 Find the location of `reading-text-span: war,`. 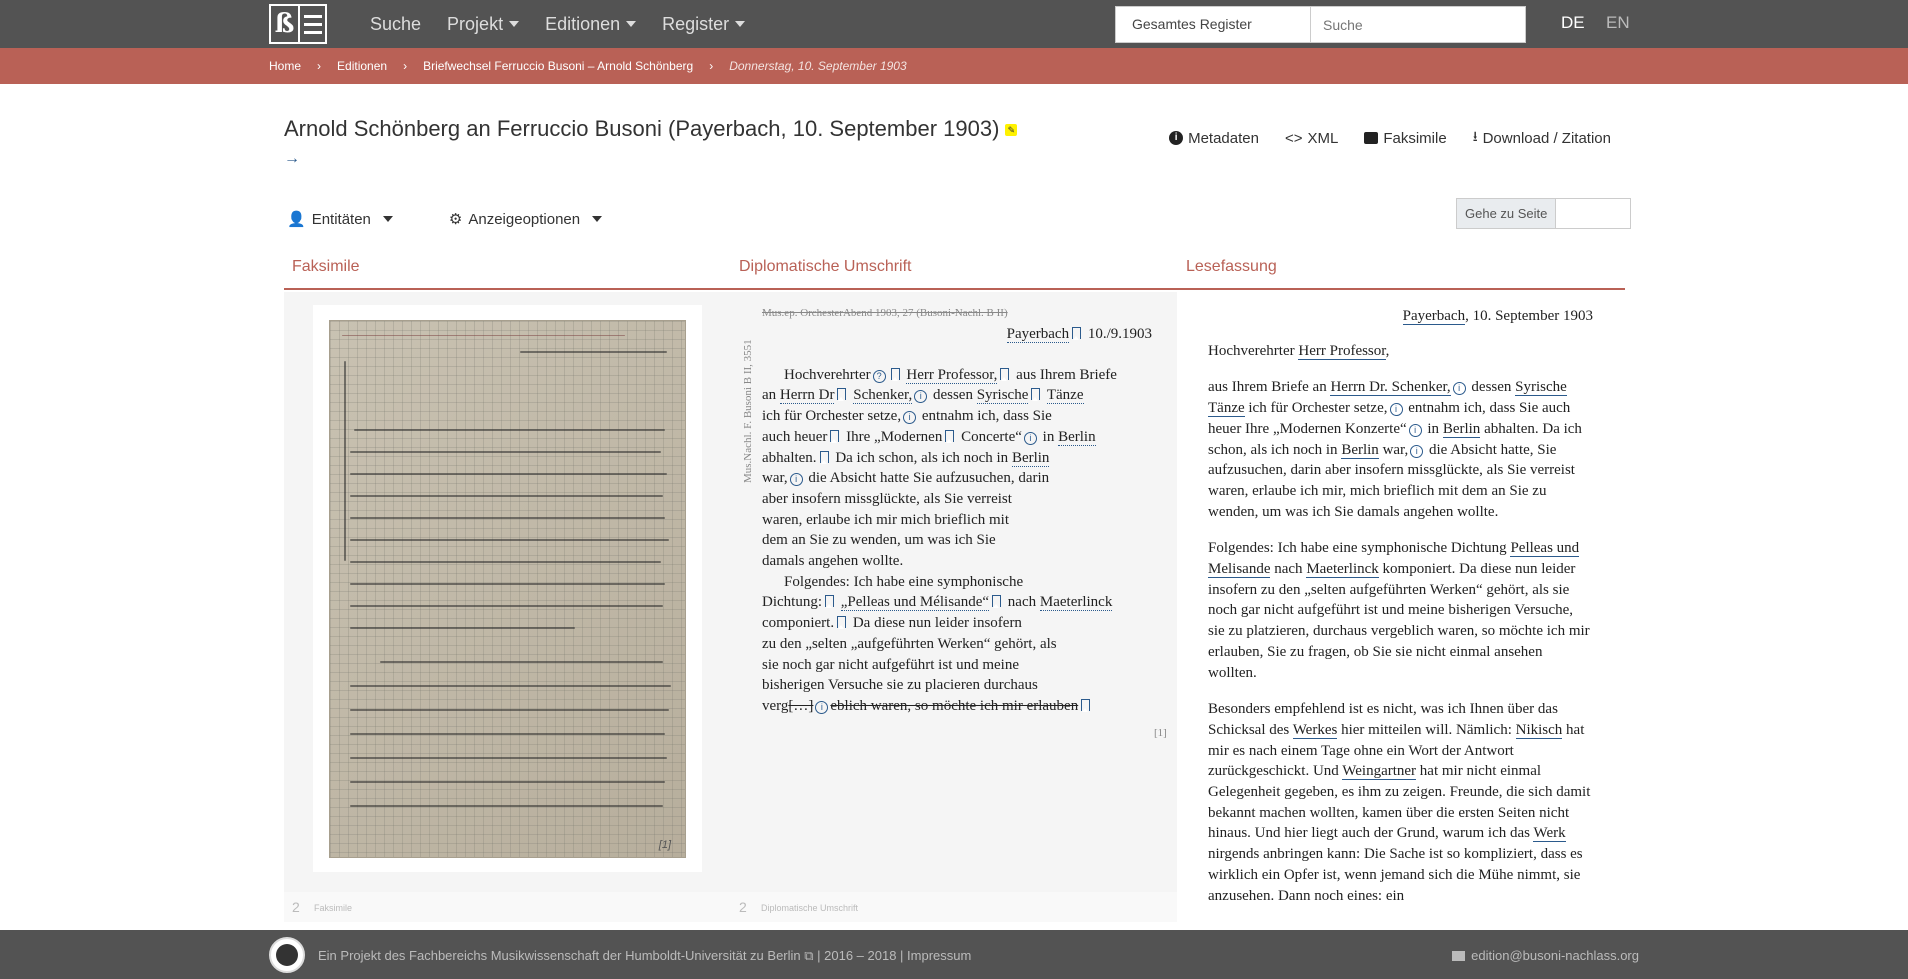

reading-text-span: war, is located at coordinates (1393, 449).